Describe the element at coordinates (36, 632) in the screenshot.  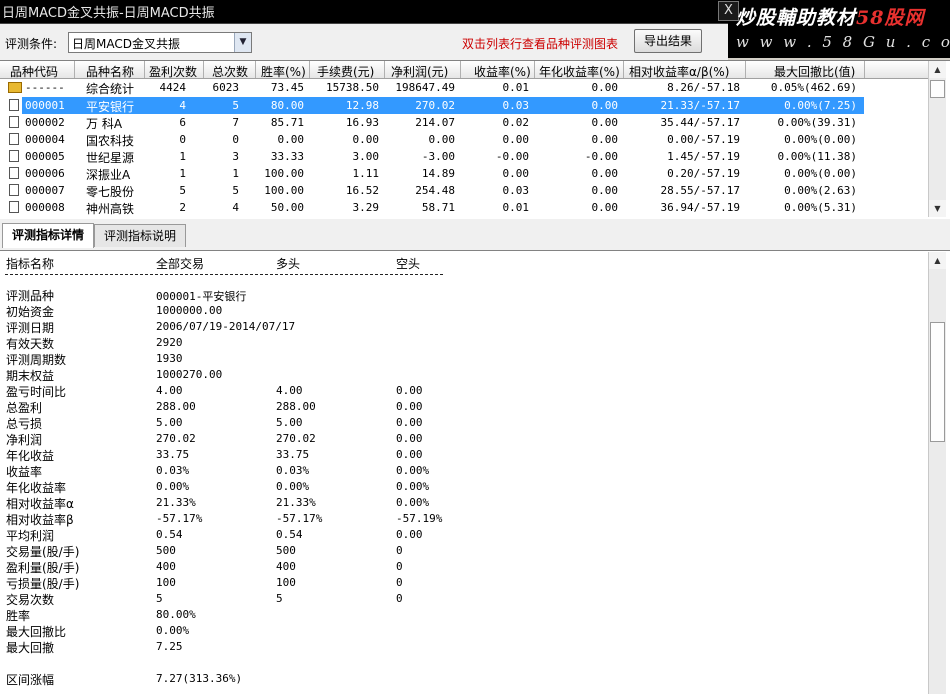
I see `detail-label: 最大回撤比` at that location.